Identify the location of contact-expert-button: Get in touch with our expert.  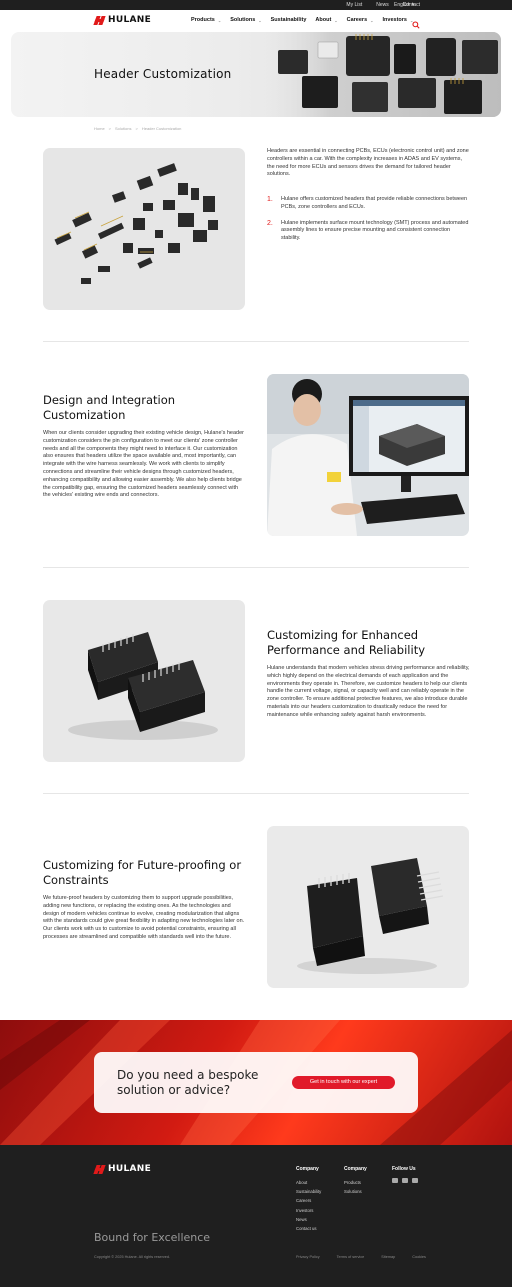
(343, 1082).